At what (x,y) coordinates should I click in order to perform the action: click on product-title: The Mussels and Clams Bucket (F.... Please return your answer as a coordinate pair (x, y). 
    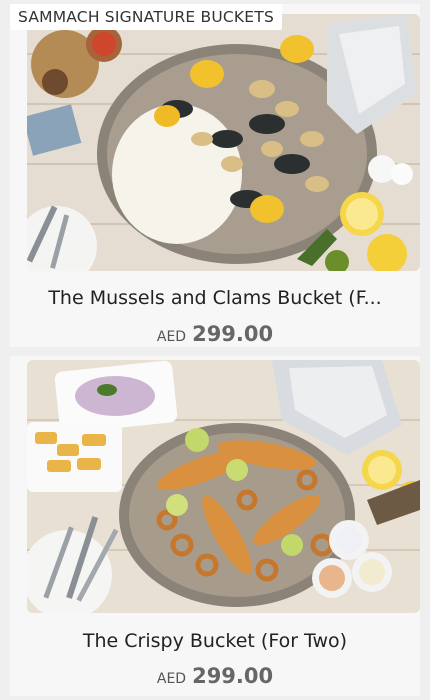
    Looking at the image, I should click on (215, 298).